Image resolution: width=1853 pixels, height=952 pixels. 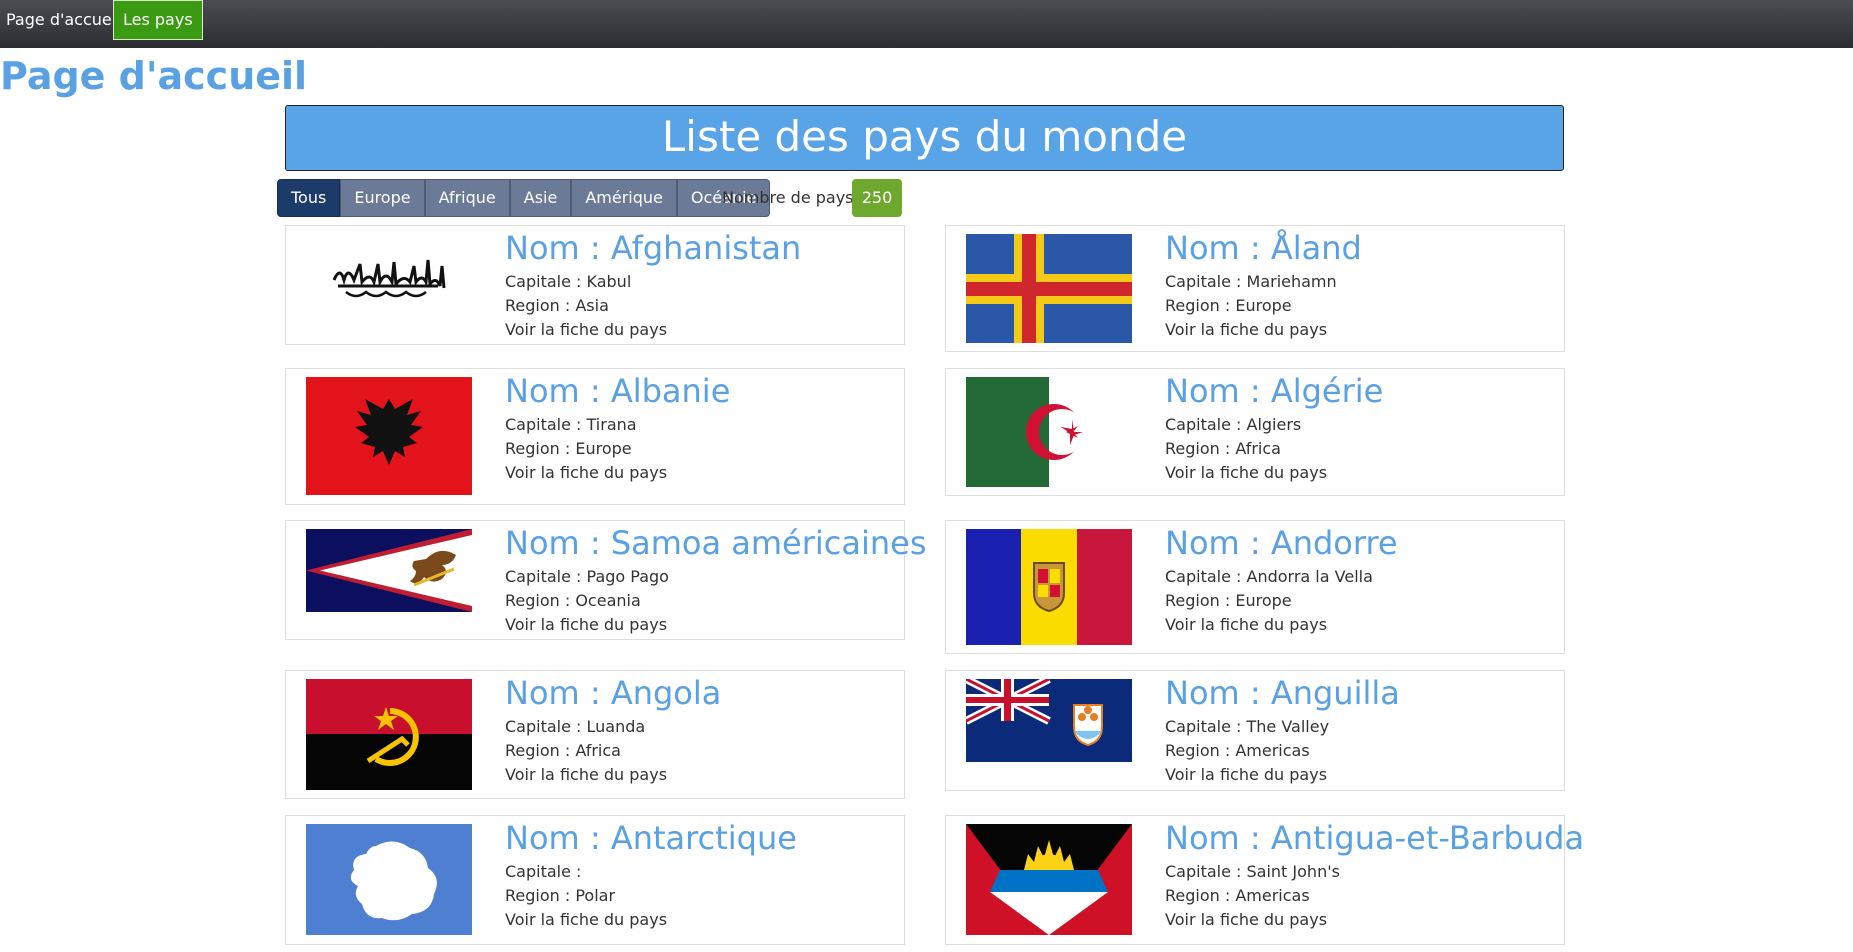 I want to click on american-samoa-flag-icon, so click(x=389, y=570).